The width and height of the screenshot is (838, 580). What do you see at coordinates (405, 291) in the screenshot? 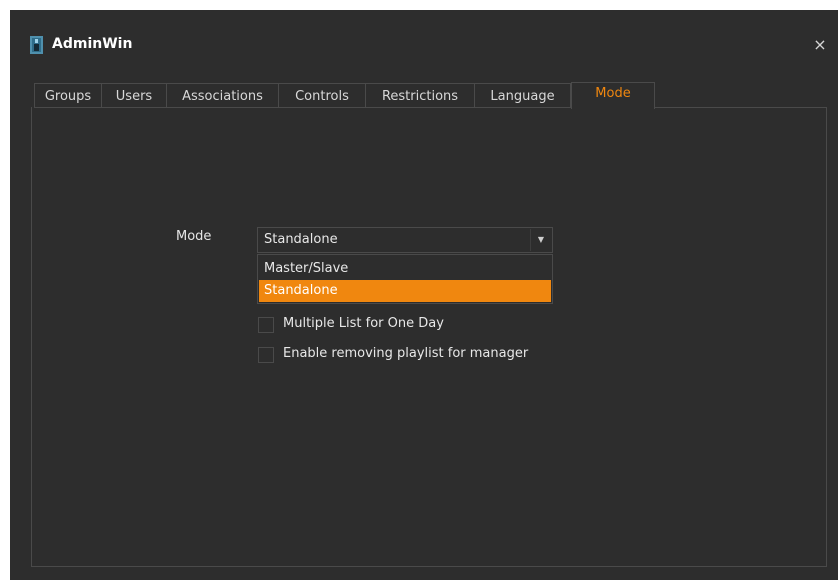
I see `mode-option-standalone: Standalone` at bounding box center [405, 291].